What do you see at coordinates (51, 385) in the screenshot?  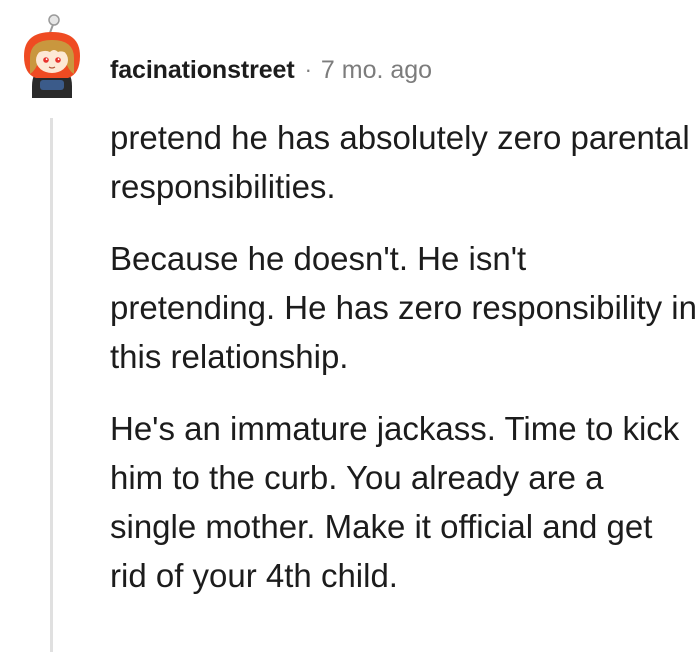 I see `thread-collapse-line` at bounding box center [51, 385].